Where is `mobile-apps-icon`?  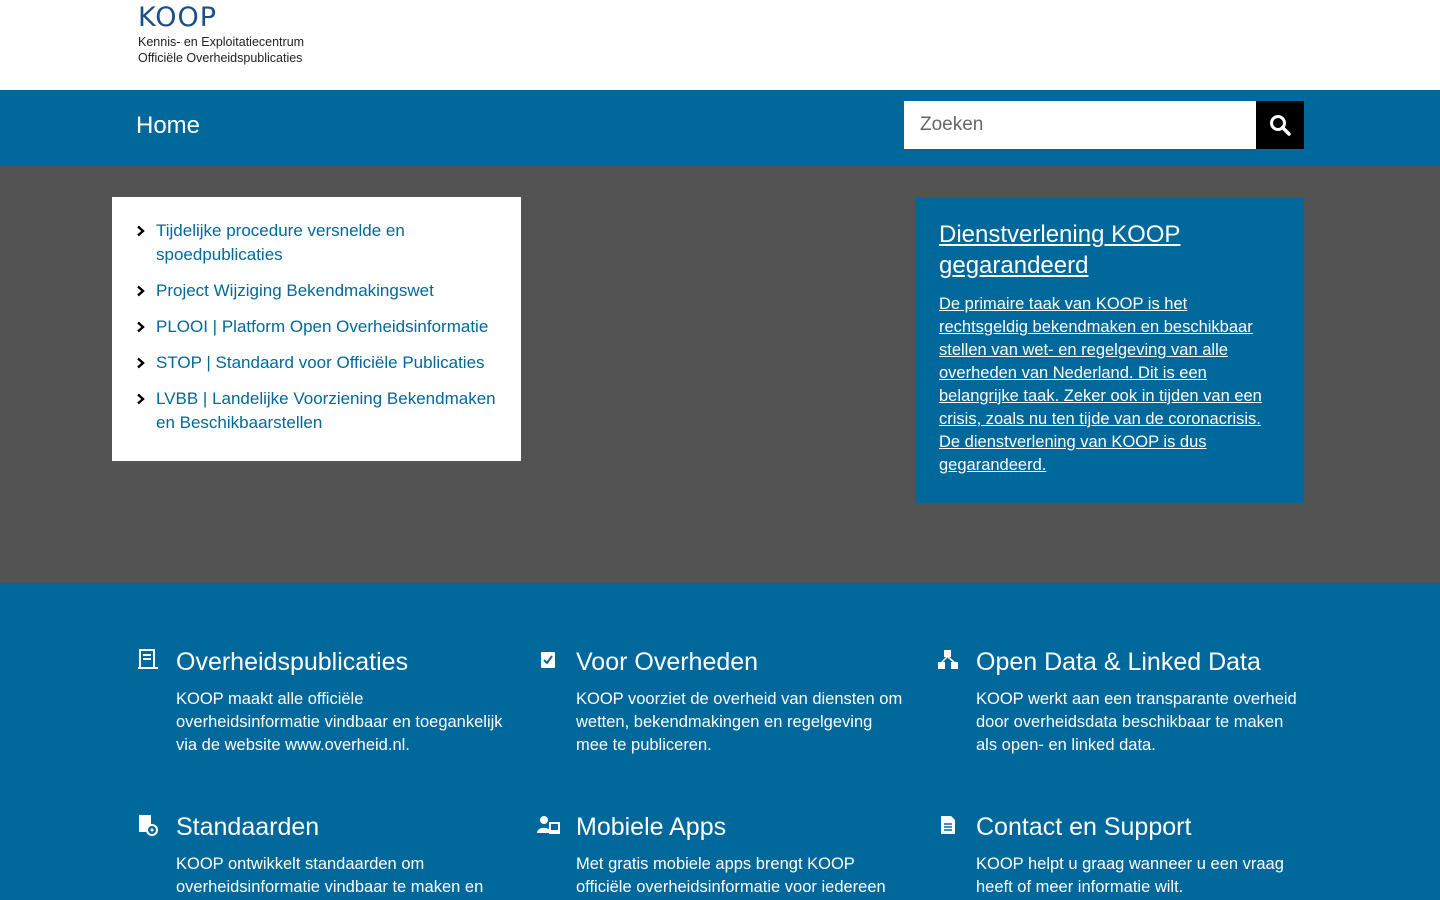
mobile-apps-icon is located at coordinates (548, 825).